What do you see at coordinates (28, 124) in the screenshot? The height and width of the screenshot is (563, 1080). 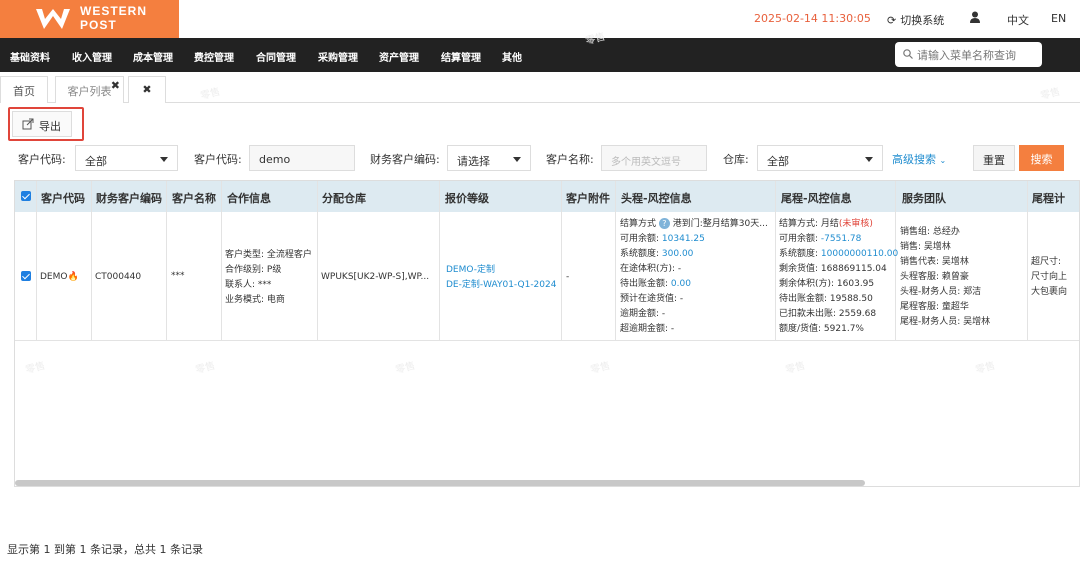 I see `export-icon` at bounding box center [28, 124].